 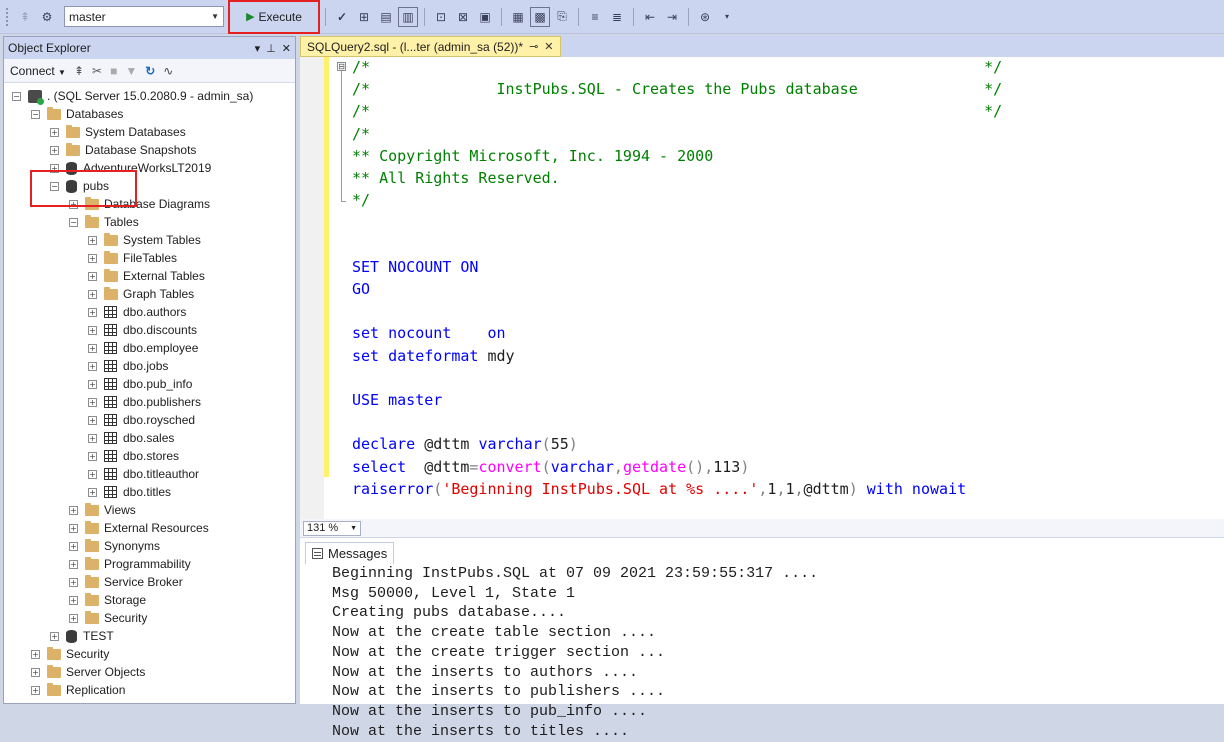 I want to click on tree-node: + External Tables, so click(x=146, y=276).